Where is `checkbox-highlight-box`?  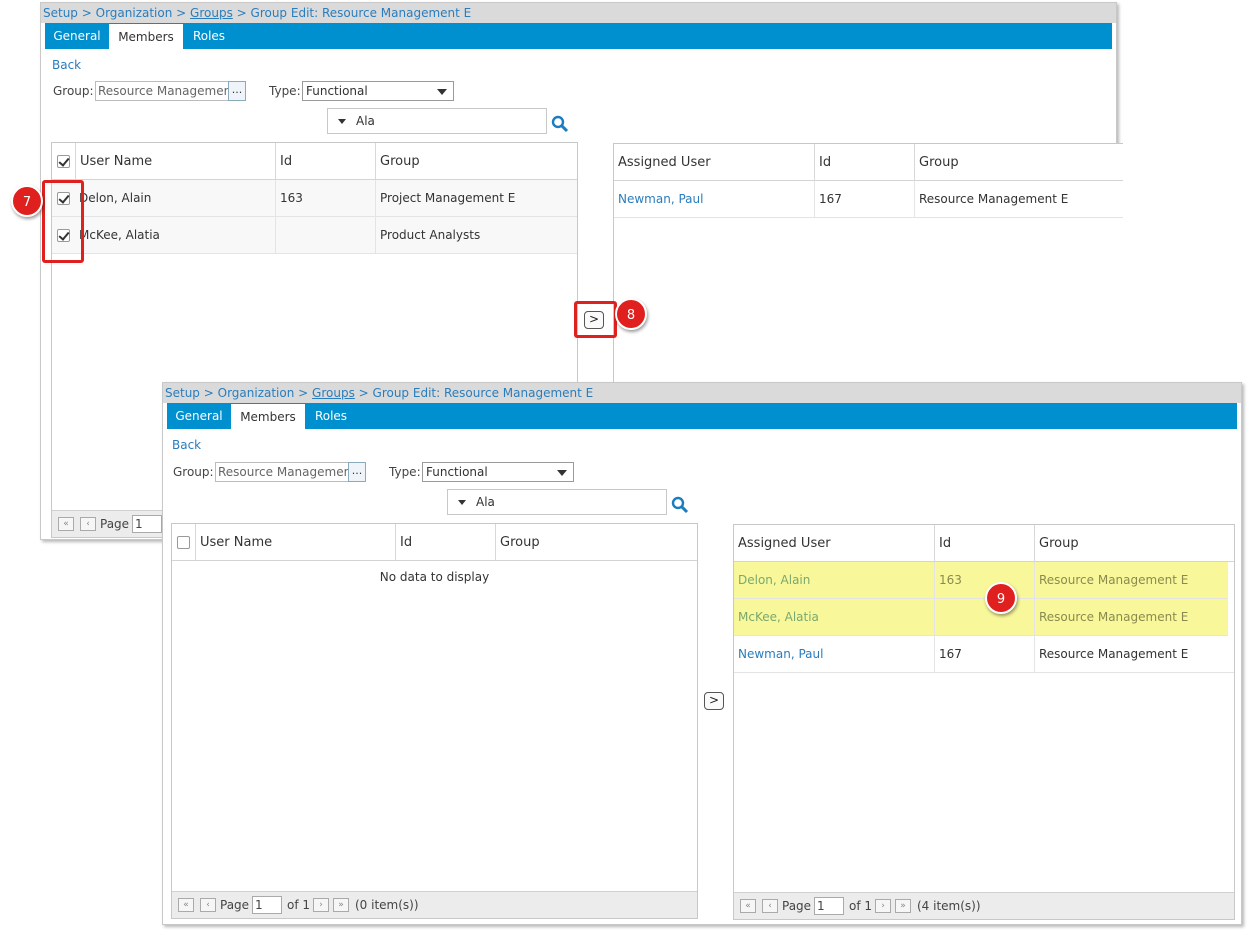 checkbox-highlight-box is located at coordinates (63, 221).